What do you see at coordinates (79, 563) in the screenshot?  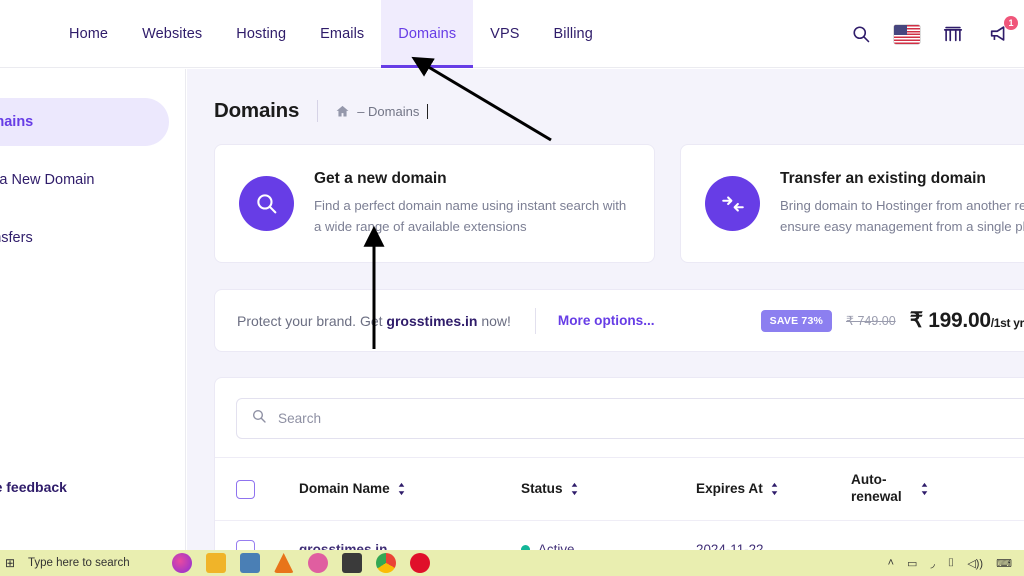 I see `taskbar-search-label: Type here to search` at bounding box center [79, 563].